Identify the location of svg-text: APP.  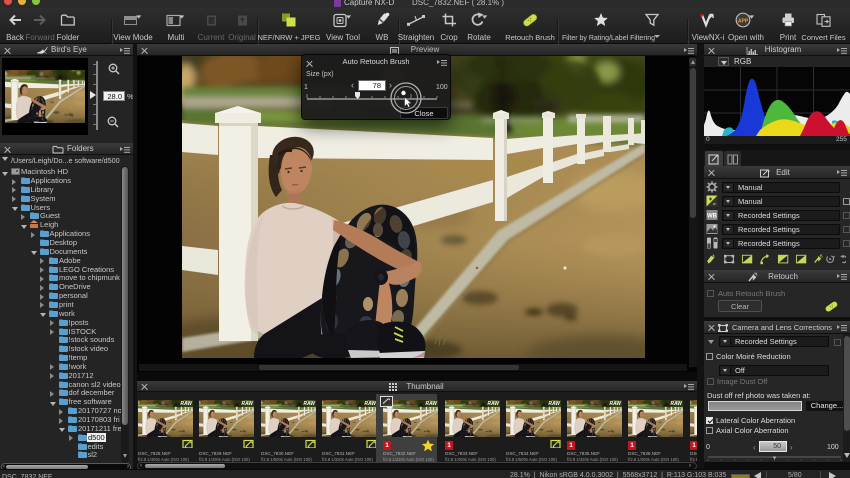
(743, 22).